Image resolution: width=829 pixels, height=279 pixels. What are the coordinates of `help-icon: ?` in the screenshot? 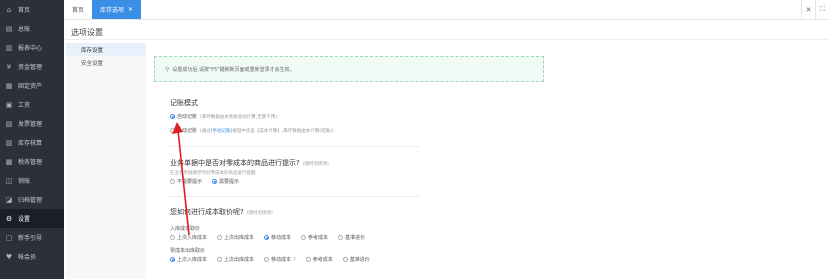 It's located at (294, 260).